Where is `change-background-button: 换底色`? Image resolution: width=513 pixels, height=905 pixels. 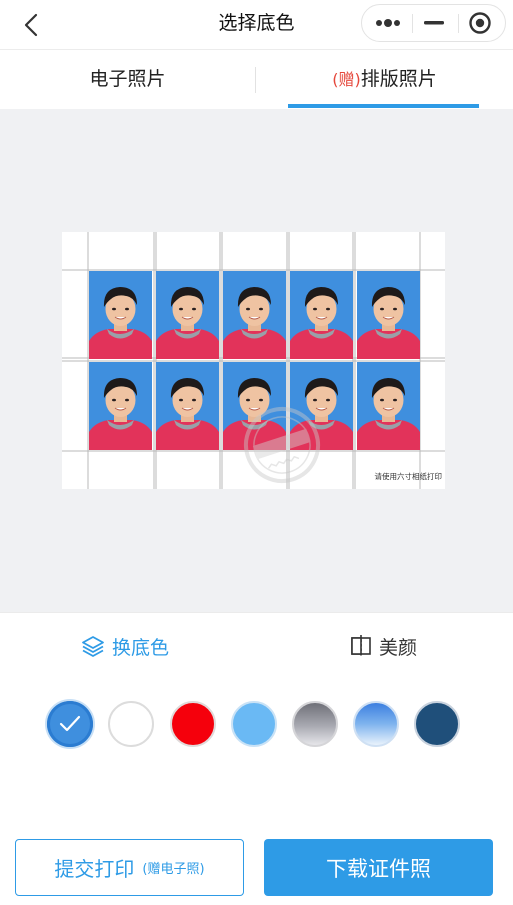 change-background-button: 换底色 is located at coordinates (125, 646).